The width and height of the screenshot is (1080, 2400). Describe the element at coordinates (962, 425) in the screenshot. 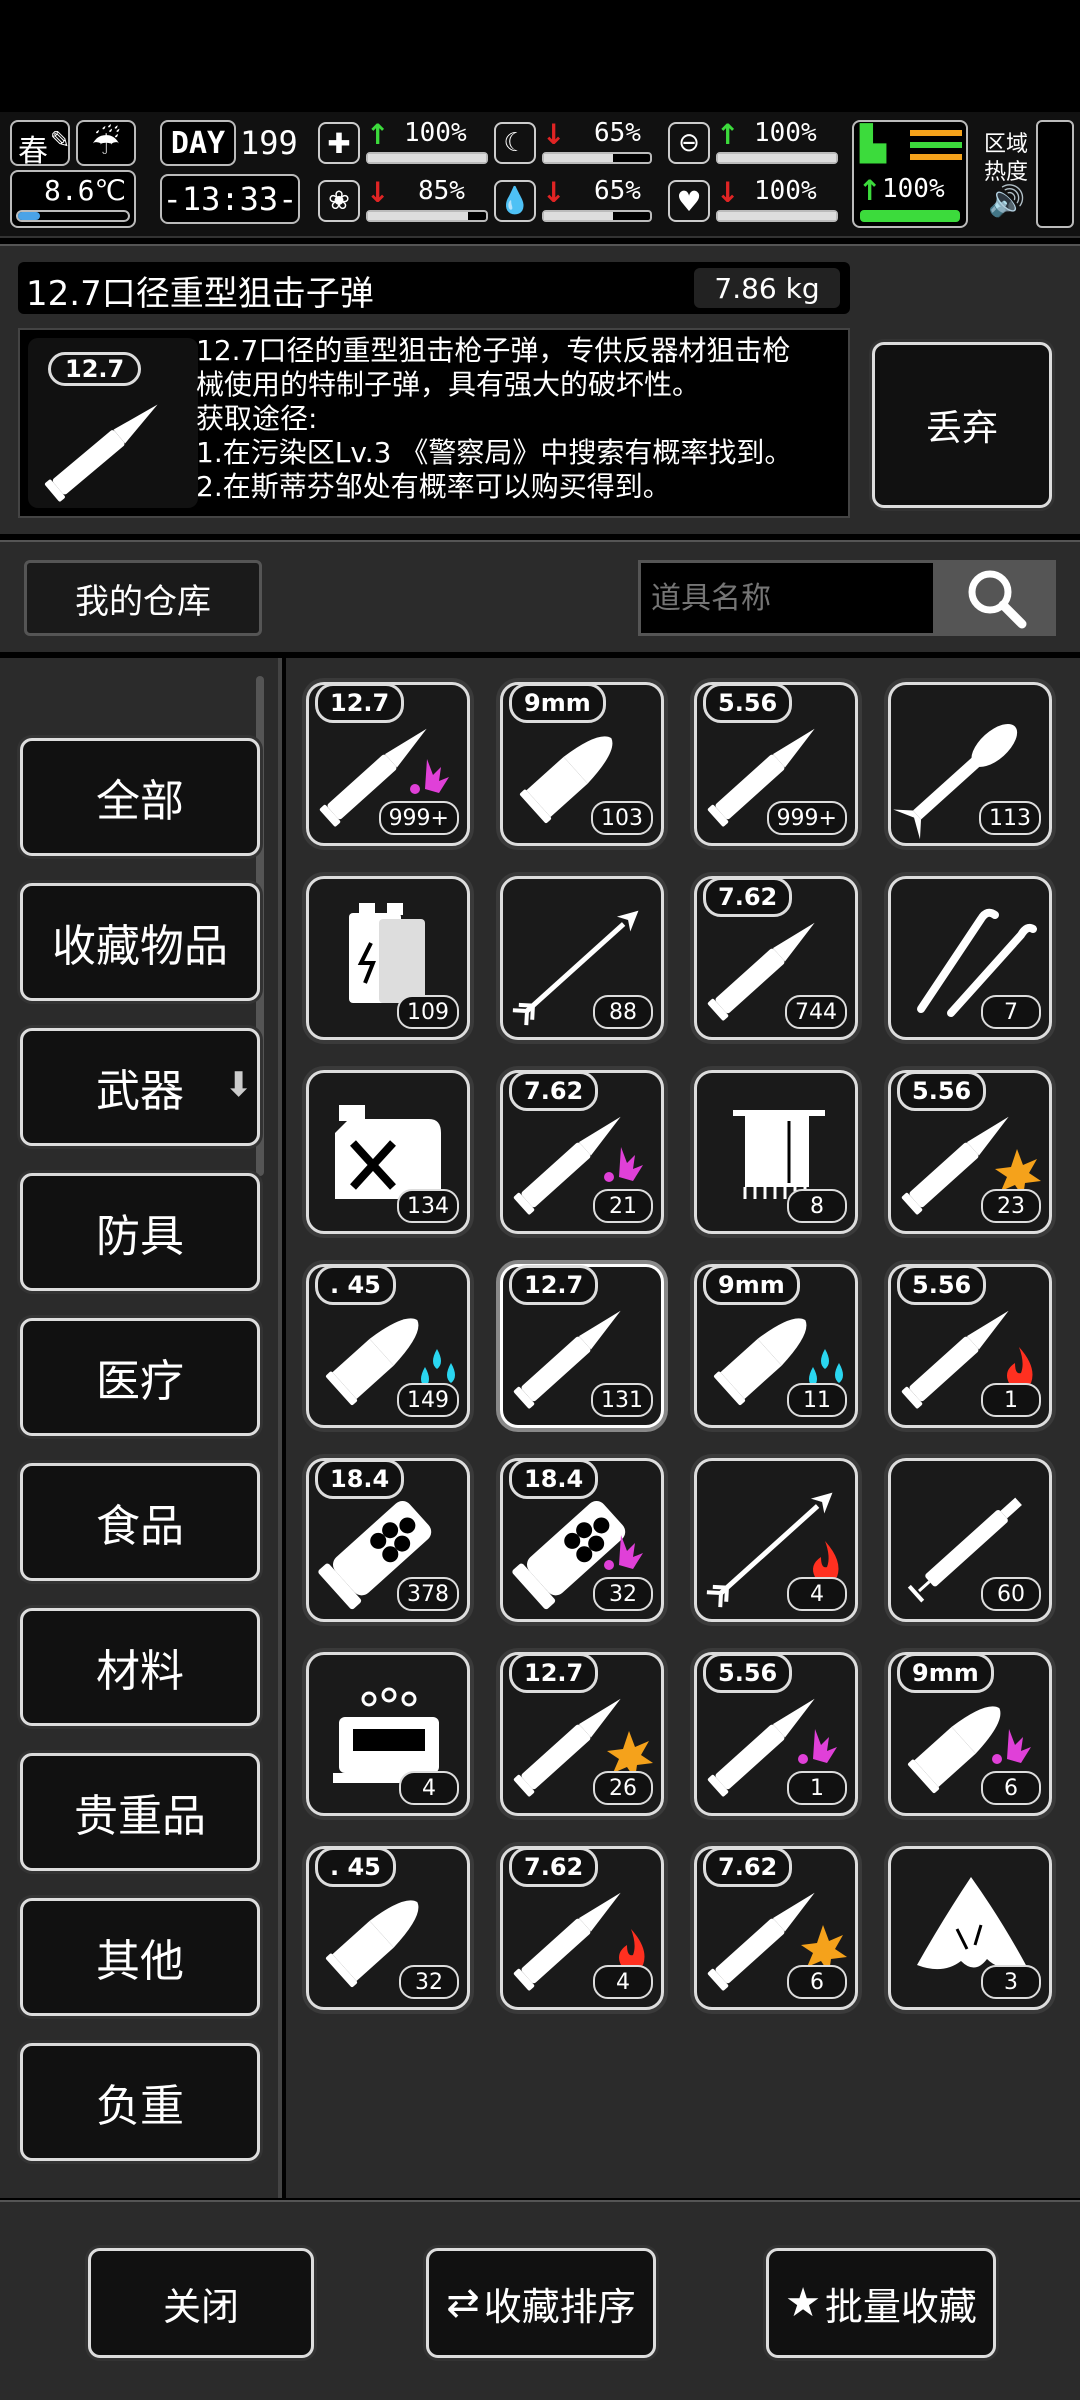

I see `discard-button: 丢弃` at that location.